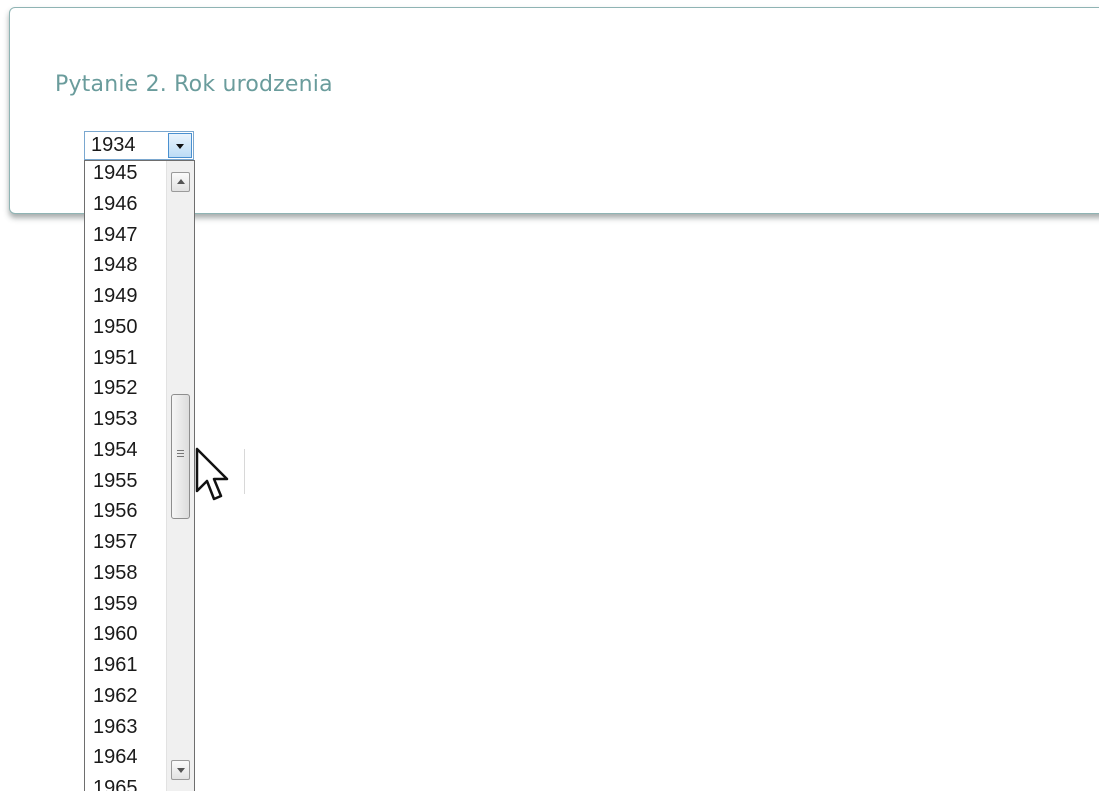 The height and width of the screenshot is (791, 1099). What do you see at coordinates (126, 665) in the screenshot?
I see `year-option: 1961` at bounding box center [126, 665].